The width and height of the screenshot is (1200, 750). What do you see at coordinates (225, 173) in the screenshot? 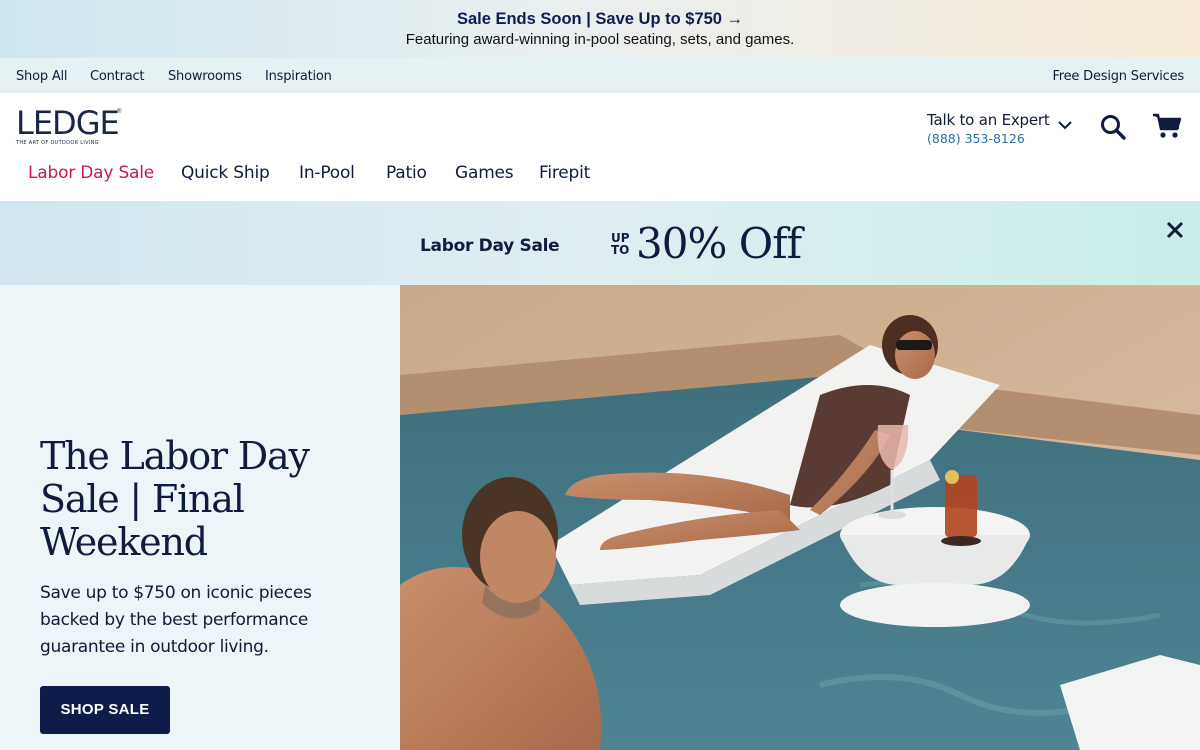
I see `nav-quick-ship: Quick Ship` at bounding box center [225, 173].